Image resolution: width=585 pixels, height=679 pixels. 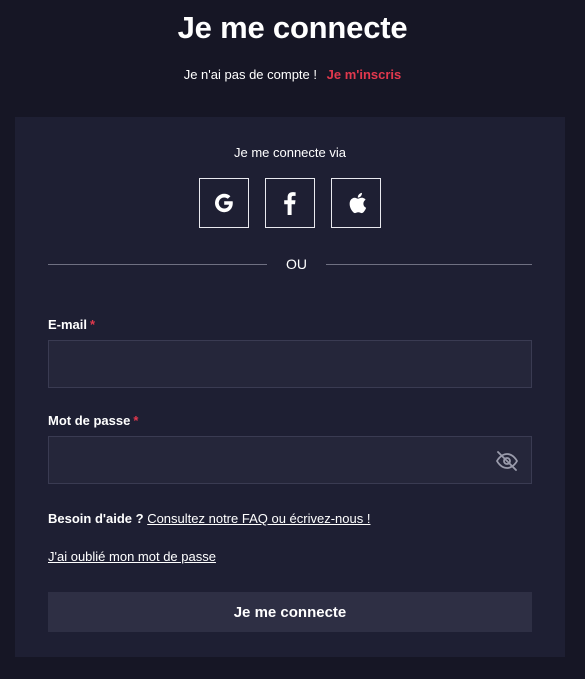 I want to click on faq-link: Consultez notre FAQ ou écrivez-nous !, so click(x=258, y=518).